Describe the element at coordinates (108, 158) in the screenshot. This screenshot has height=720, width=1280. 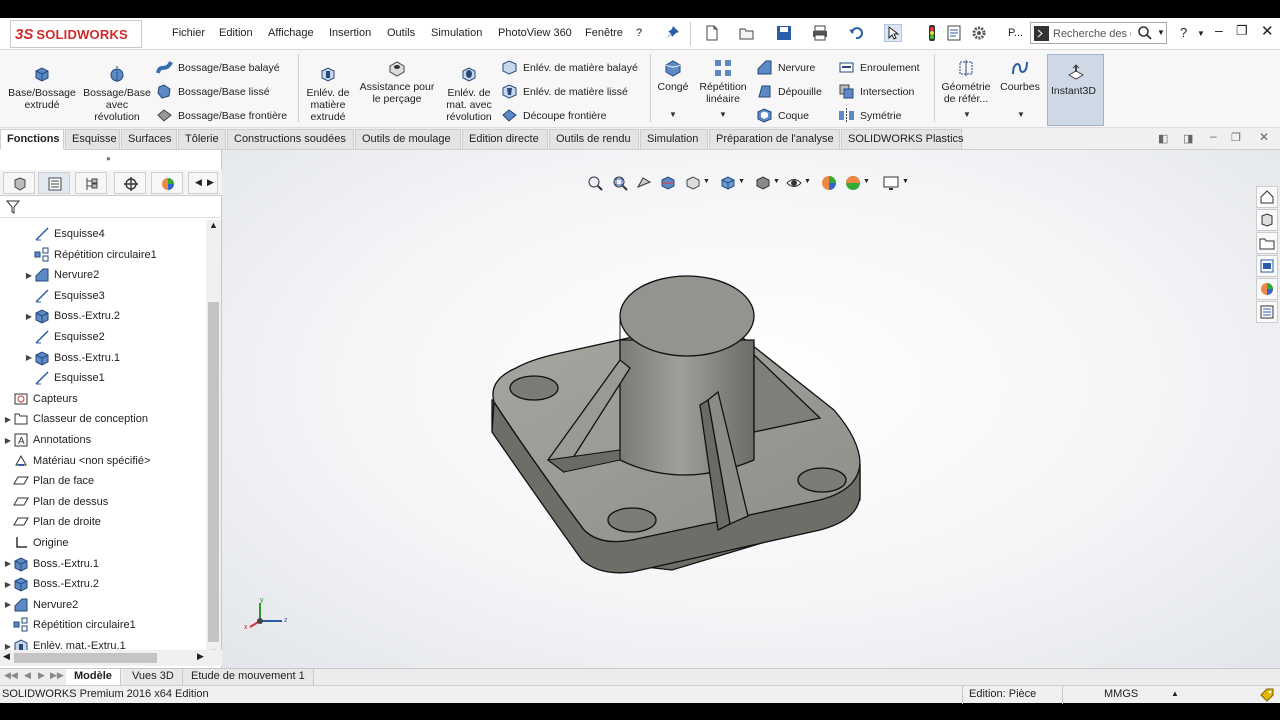
I see `panel-splitter-icon: ●` at that location.